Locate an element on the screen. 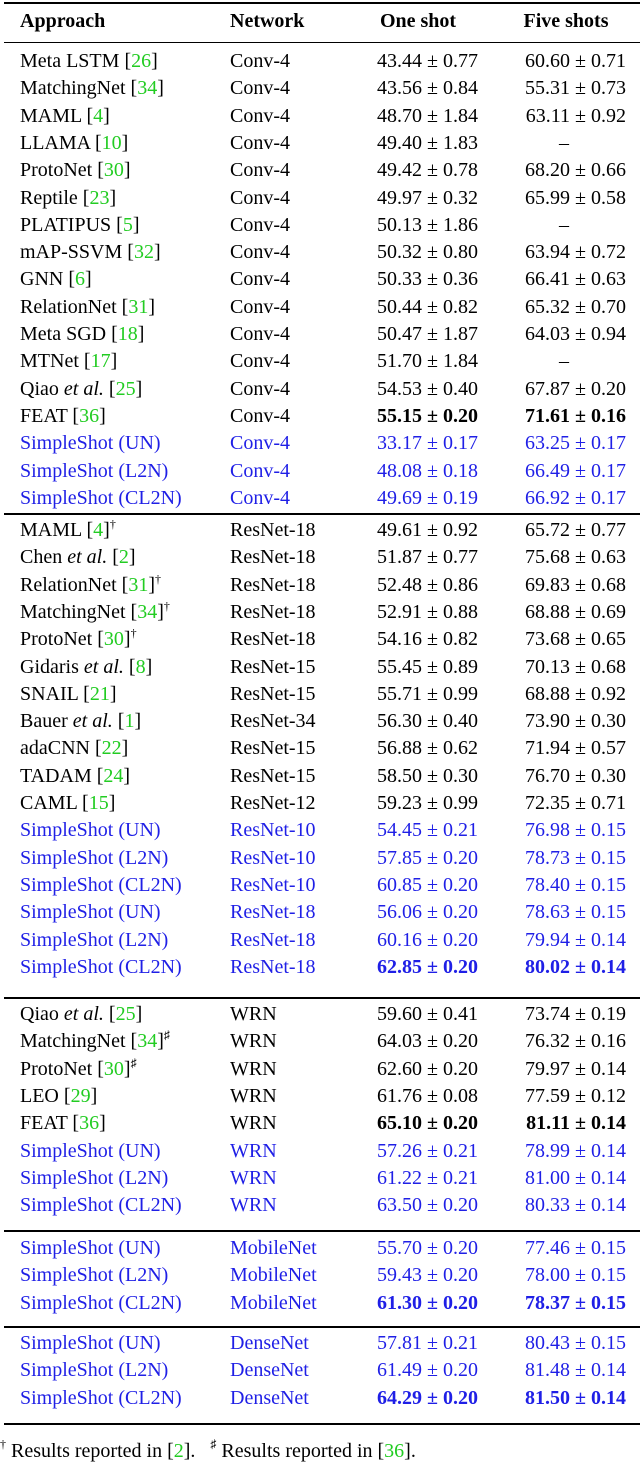 The image size is (640, 1463). approach-cell: MatchingNet [34] is located at coordinates (92, 88).